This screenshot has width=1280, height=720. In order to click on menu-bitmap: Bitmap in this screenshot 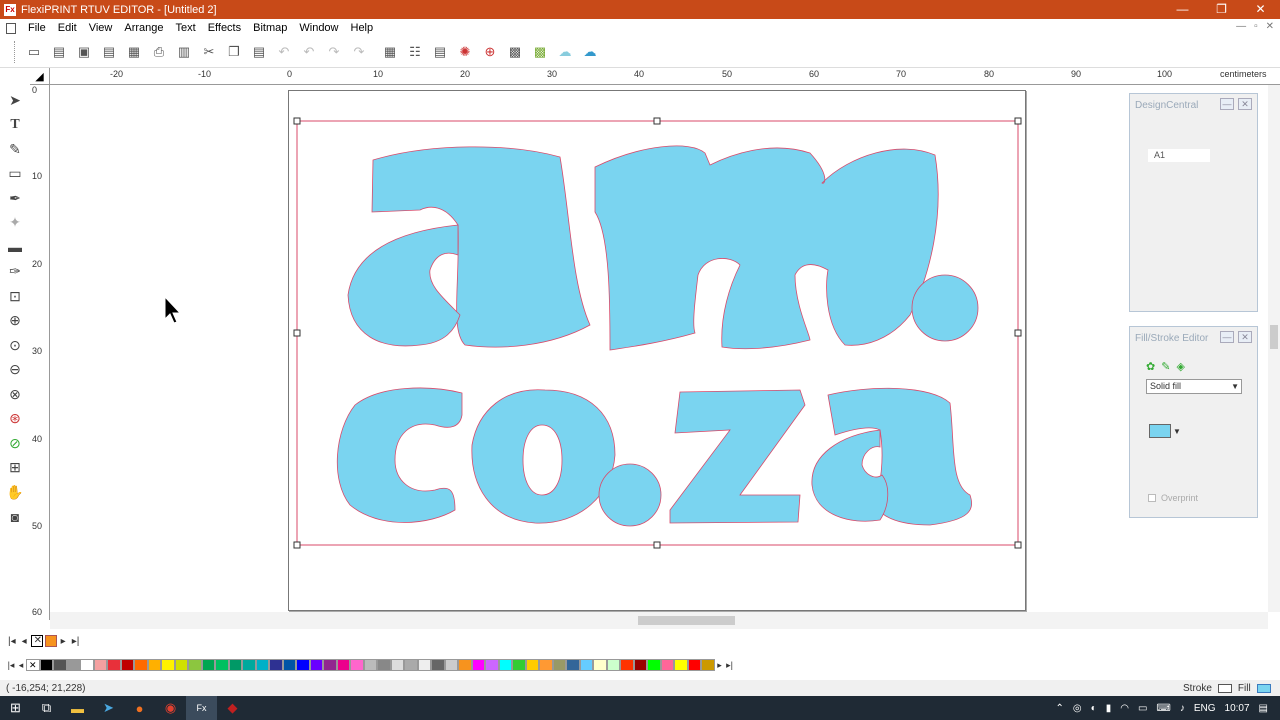, I will do `click(270, 28)`.